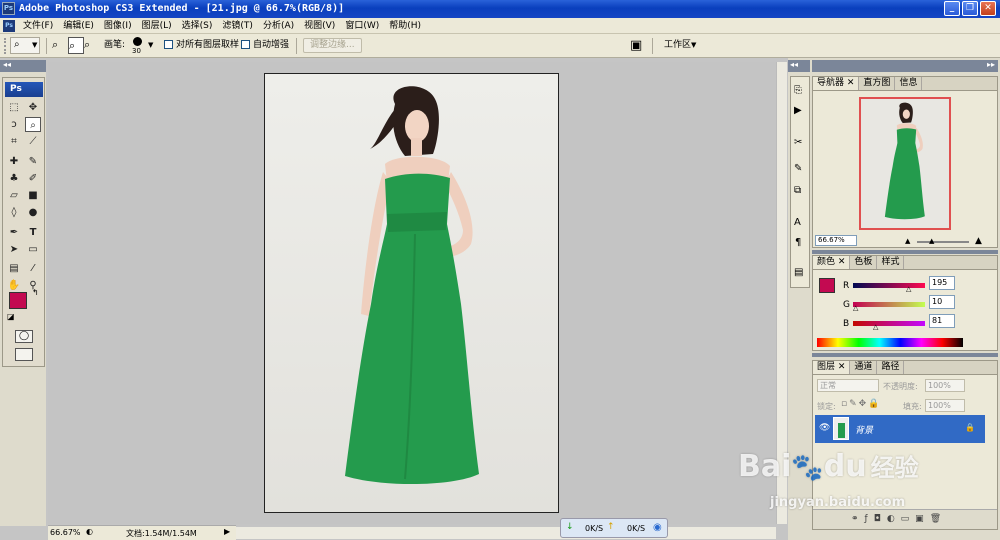  I want to click on net-settings-icon: ◉, so click(657, 527).